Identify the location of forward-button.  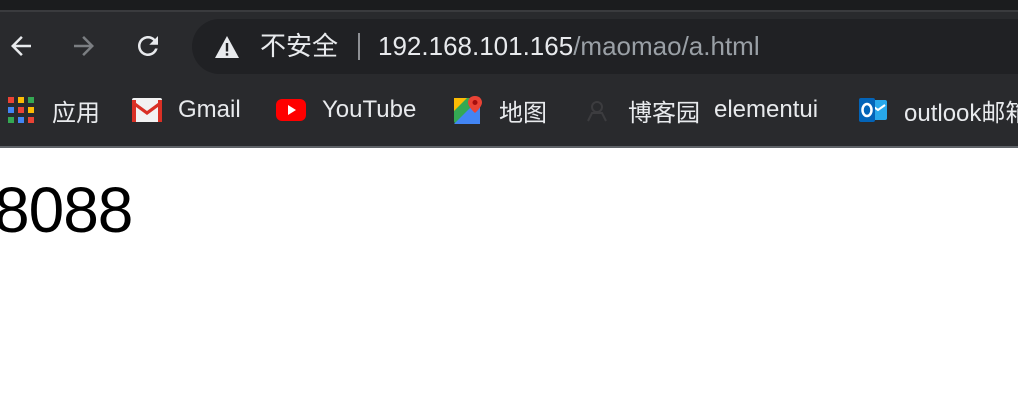
(84, 46).